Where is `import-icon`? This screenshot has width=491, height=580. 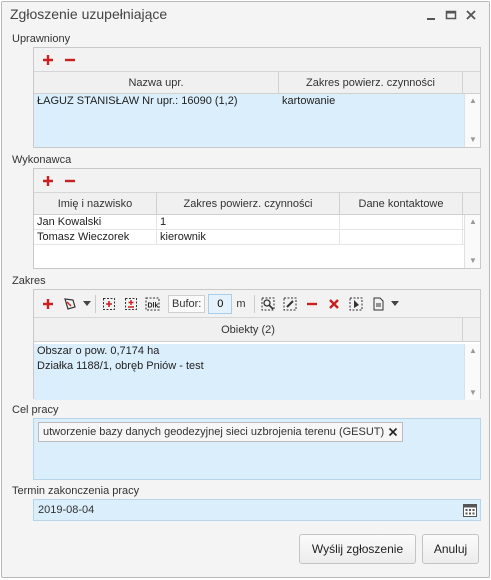
import-icon is located at coordinates (356, 304).